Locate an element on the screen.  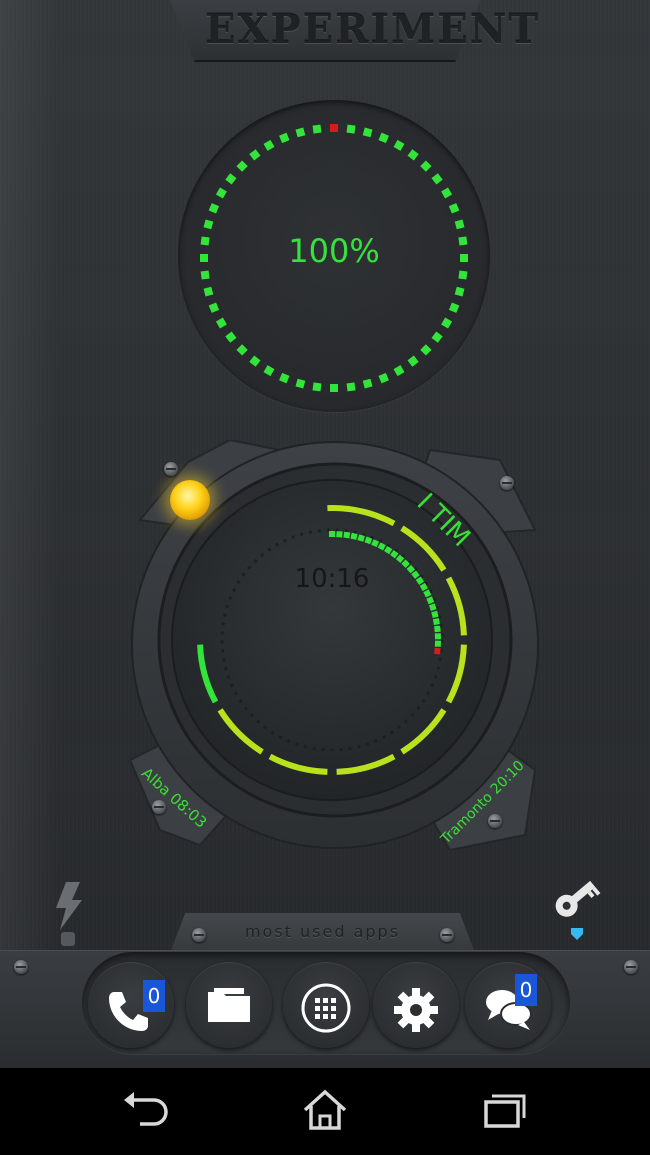
sun-icon is located at coordinates (190, 500).